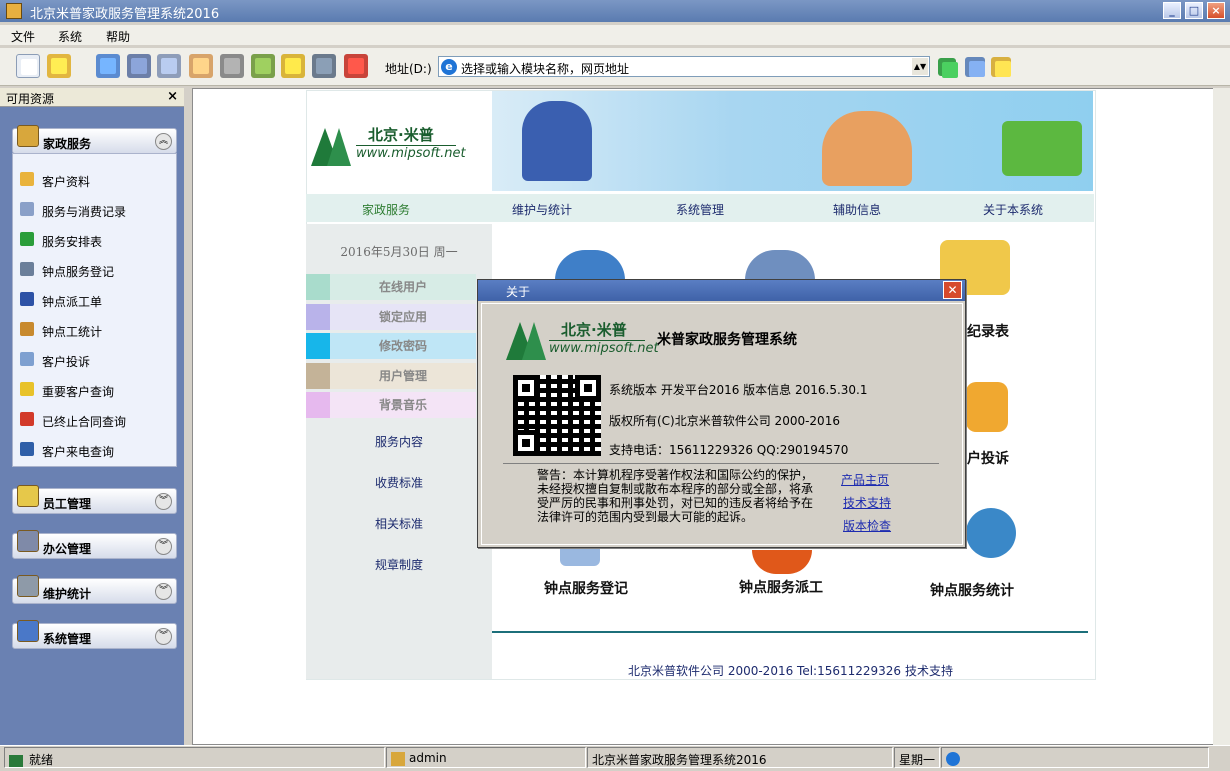  I want to click on sidebar-item-label: 客户来电查询, so click(78, 452).